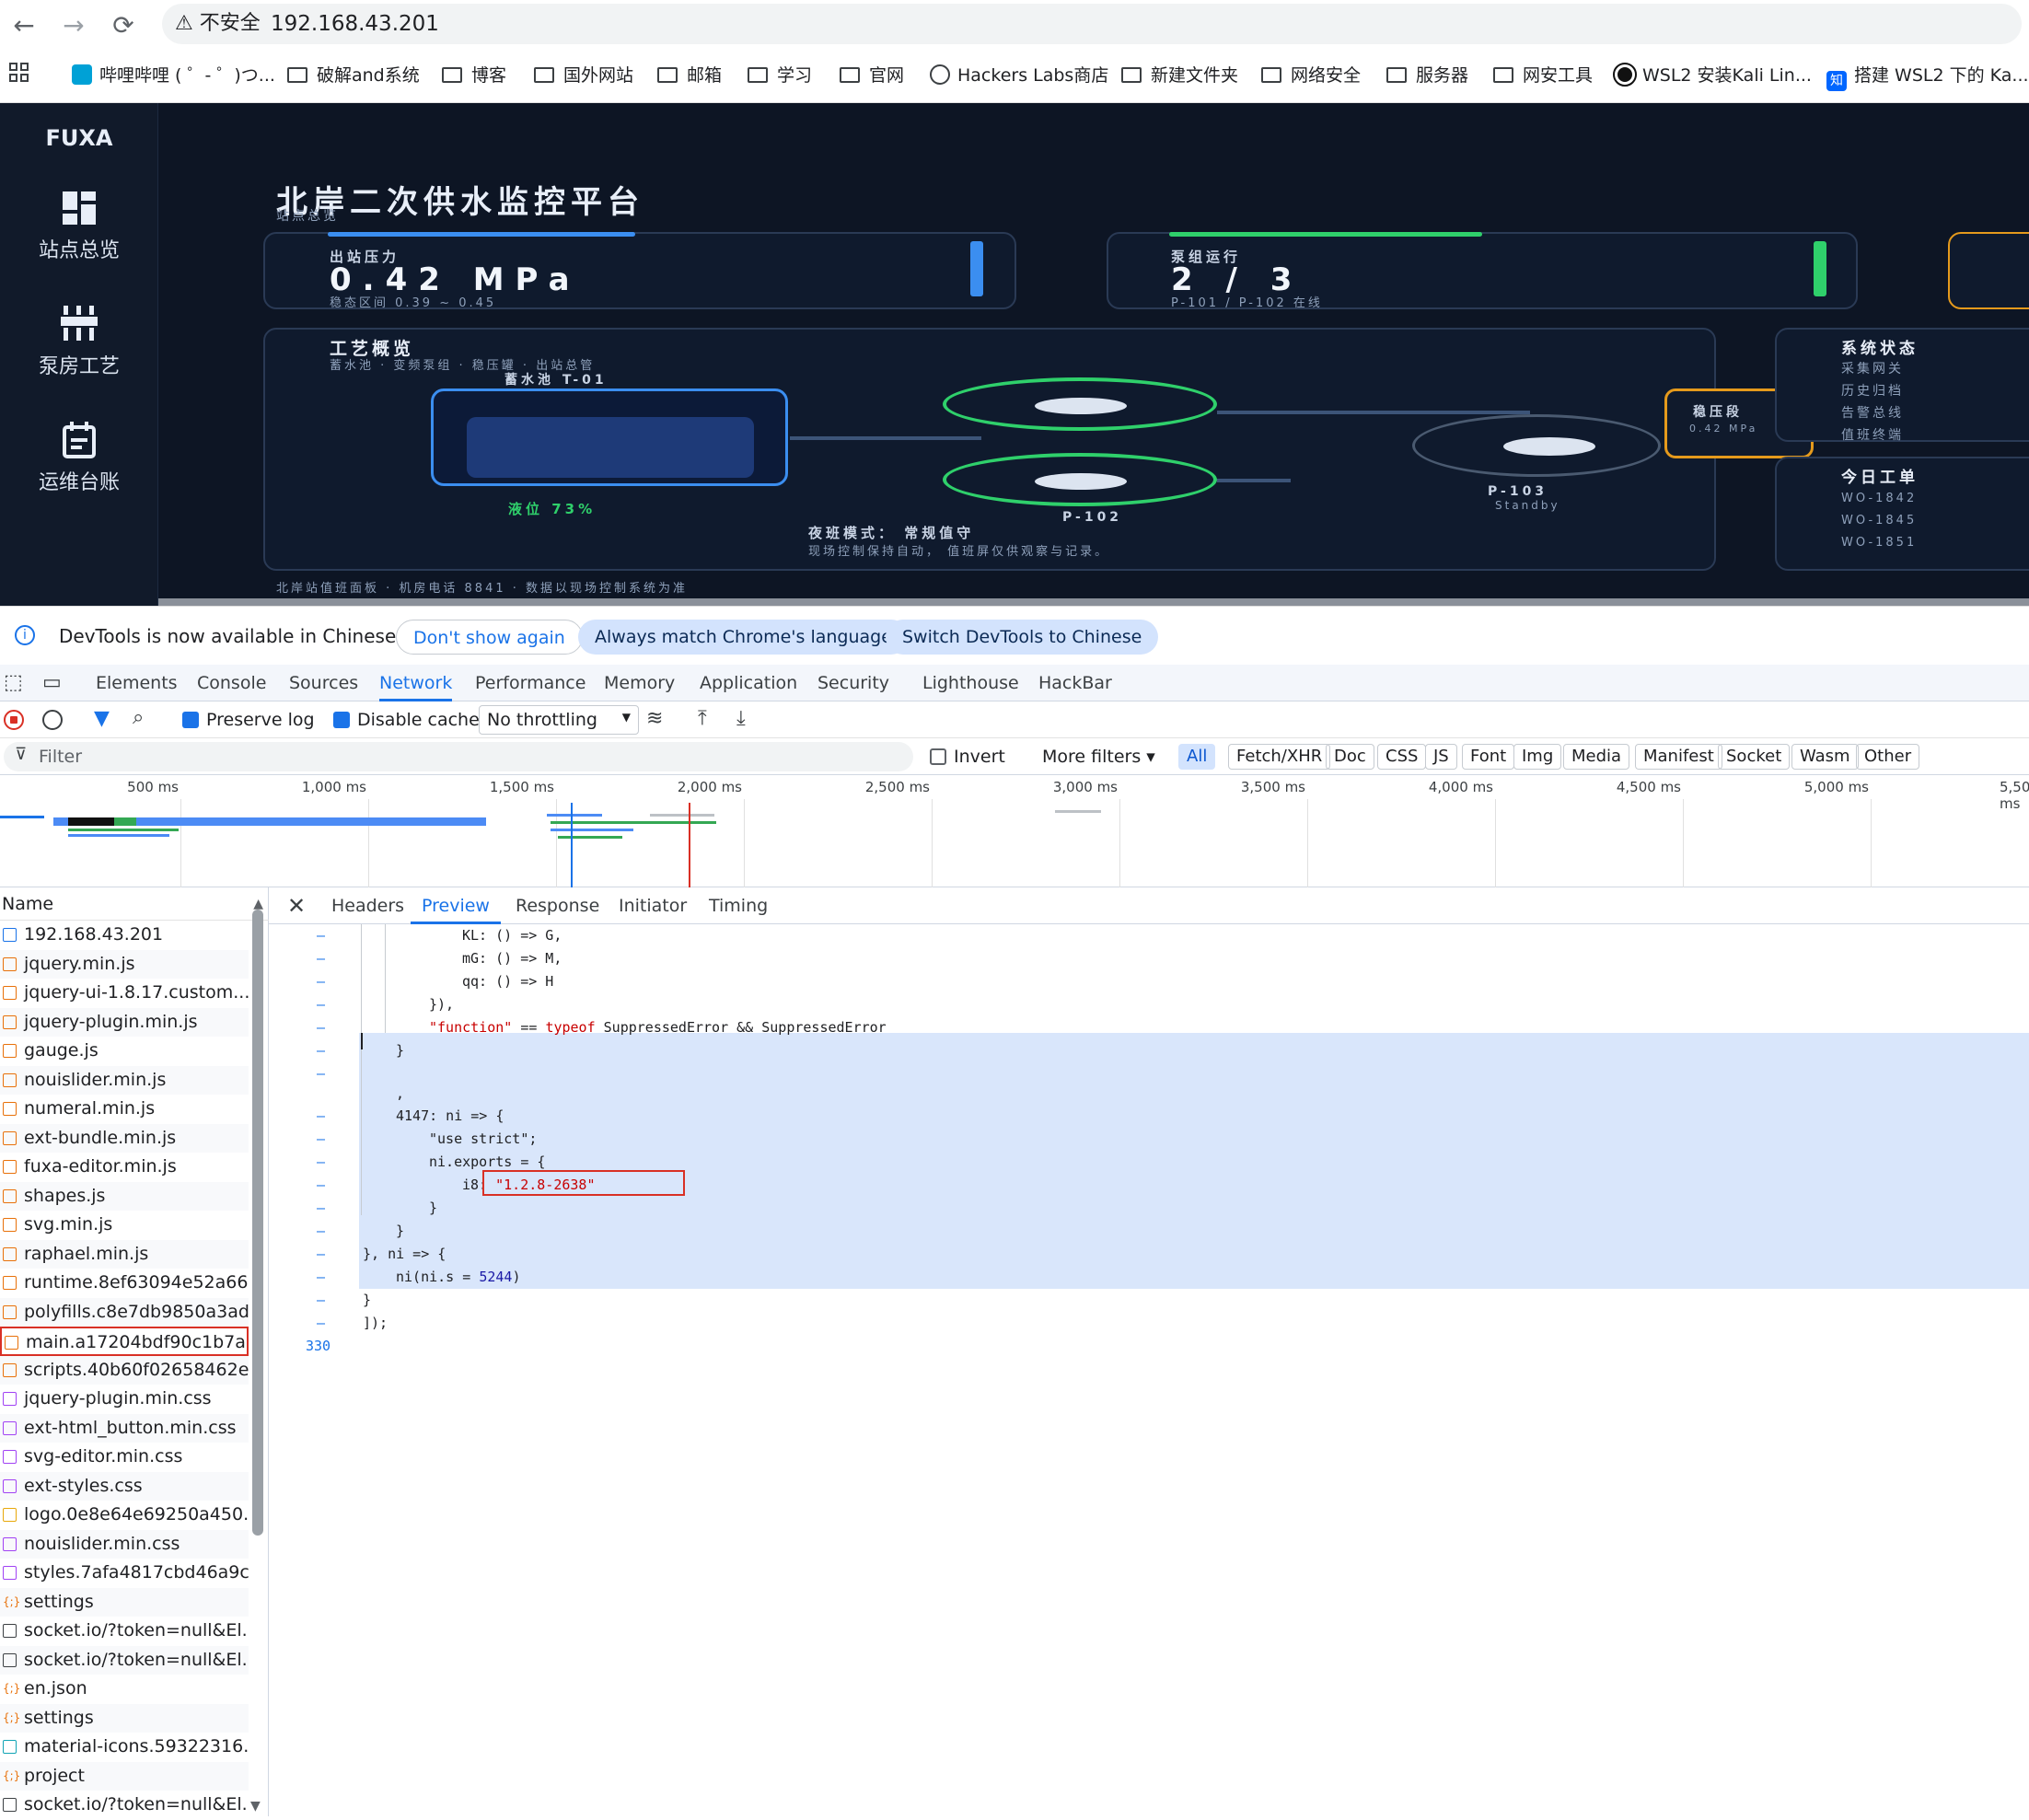 The image size is (2029, 1820). I want to click on bookmark-item: Hackers Labs商店, so click(1019, 75).